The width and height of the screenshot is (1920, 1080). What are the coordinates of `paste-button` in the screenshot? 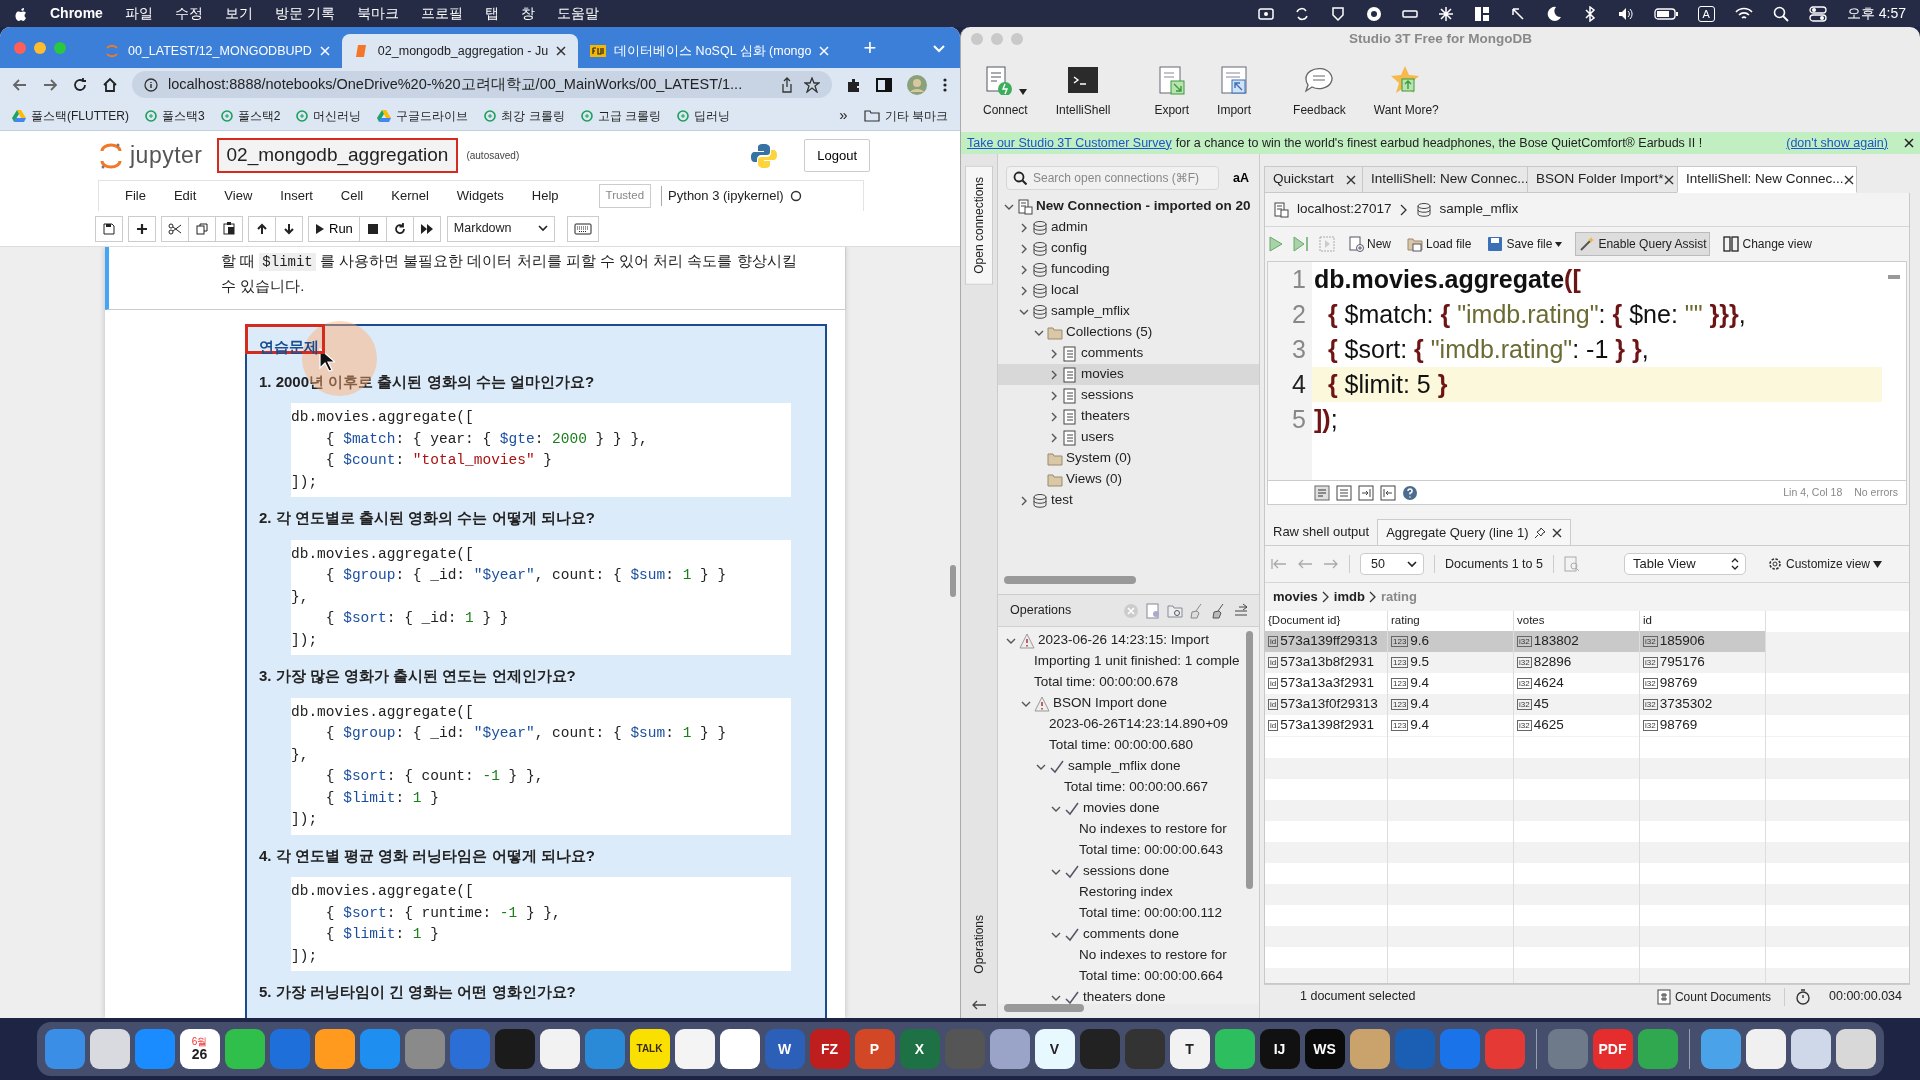 It's located at (229, 228).